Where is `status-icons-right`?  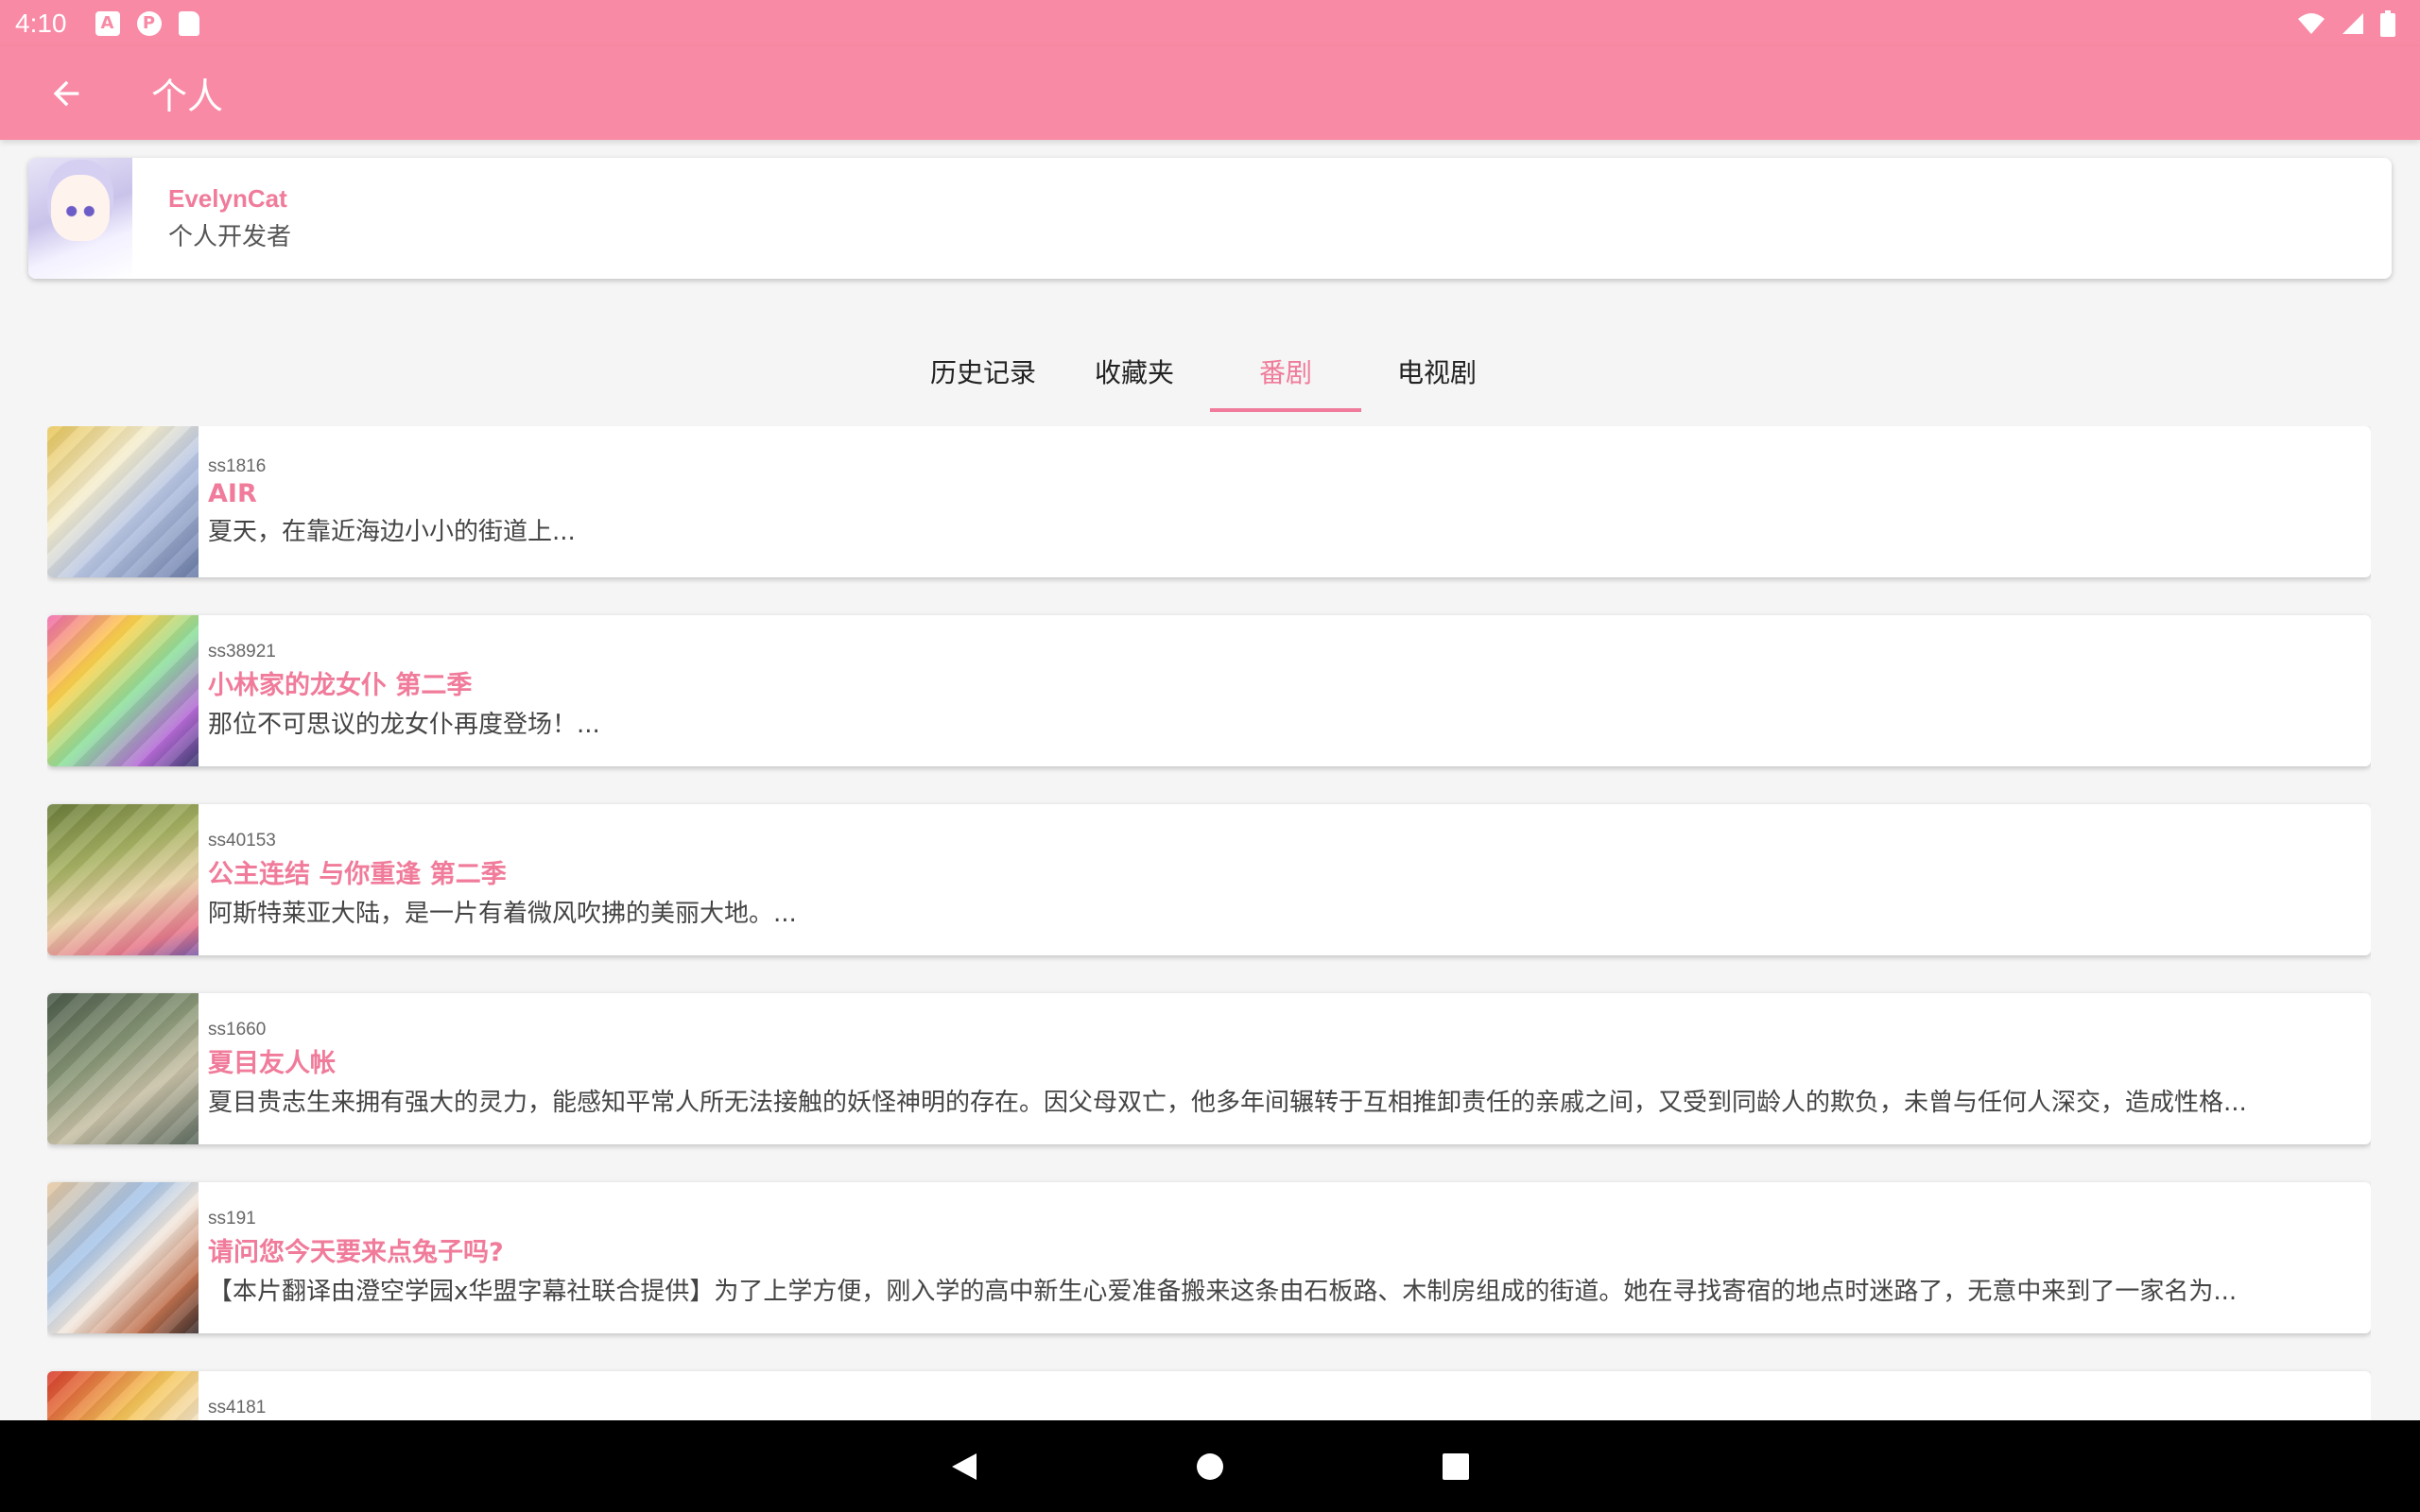
status-icons-right is located at coordinates (2351, 23).